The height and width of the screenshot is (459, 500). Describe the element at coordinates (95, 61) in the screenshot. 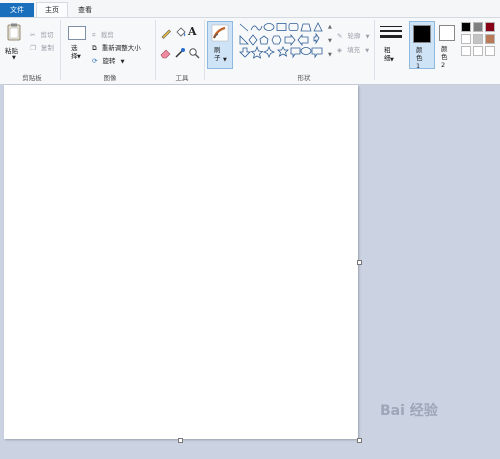

I see `rotate-icon: ⟳` at that location.